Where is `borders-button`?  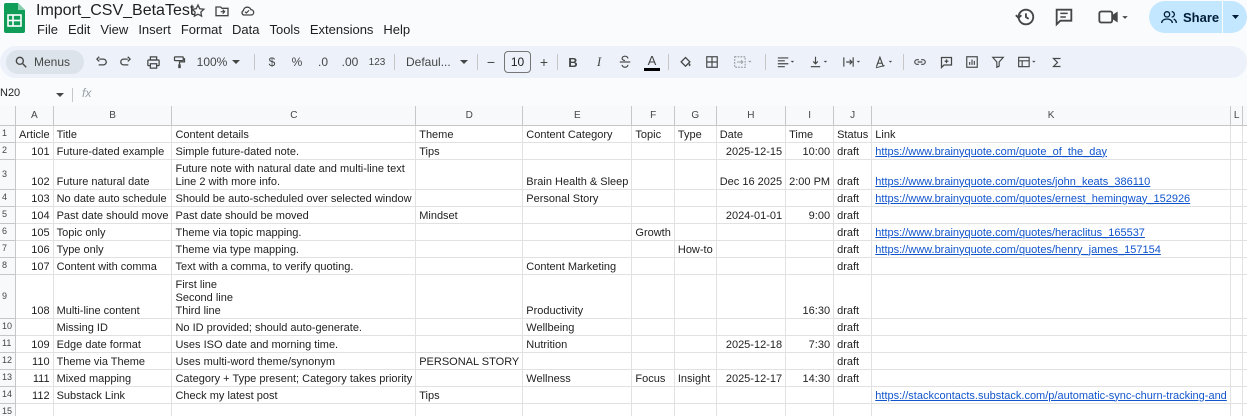 borders-button is located at coordinates (712, 62).